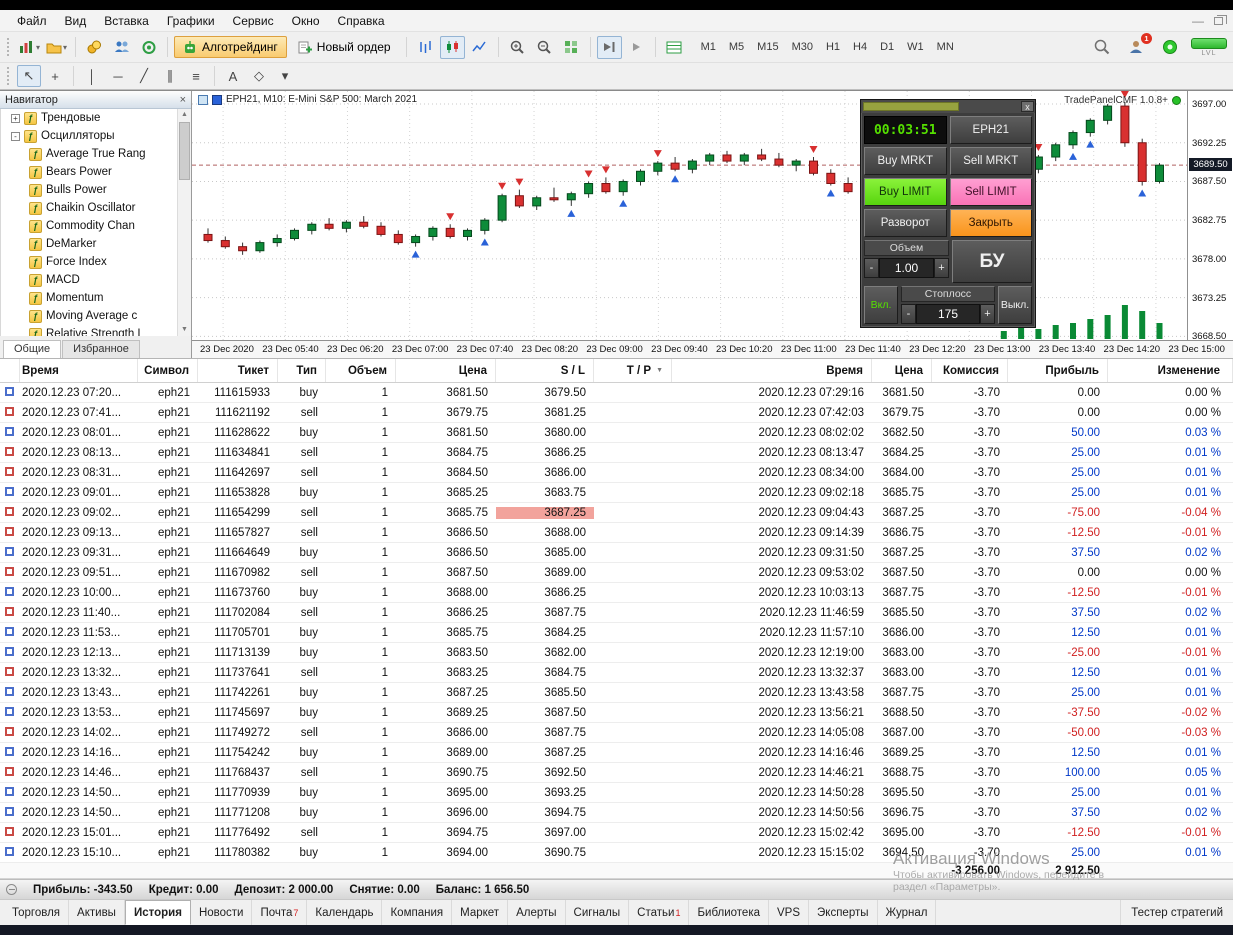 The width and height of the screenshot is (1233, 935). What do you see at coordinates (184, 222) in the screenshot?
I see `navigator-scrollbar: ▲ ▼` at bounding box center [184, 222].